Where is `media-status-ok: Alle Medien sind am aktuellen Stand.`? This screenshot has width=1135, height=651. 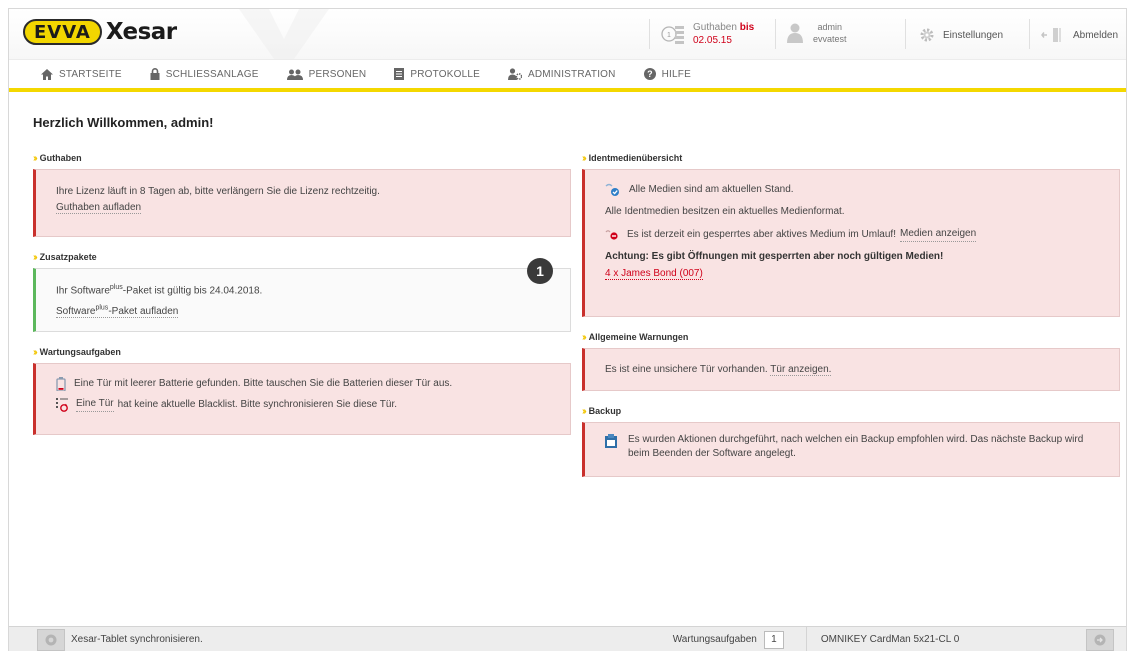 media-status-ok: Alle Medien sind am aktuellen Stand. is located at coordinates (852, 190).